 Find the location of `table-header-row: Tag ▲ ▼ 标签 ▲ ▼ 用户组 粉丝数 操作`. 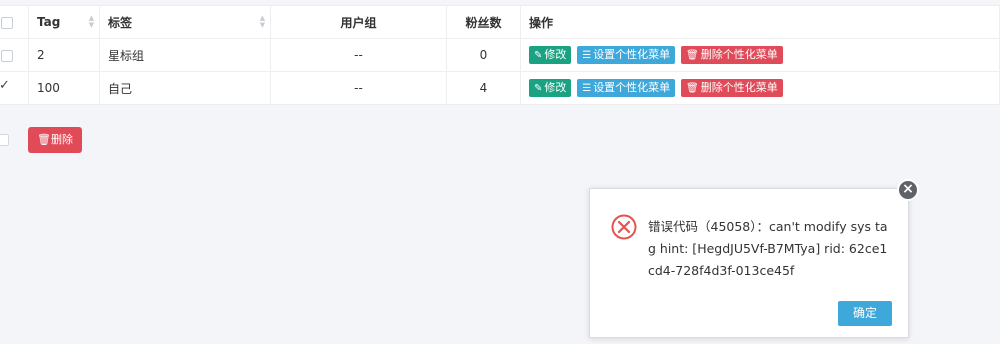

table-header-row: Tag ▲ ▼ 标签 ▲ ▼ 用户组 粉丝数 操作 is located at coordinates (500, 22).